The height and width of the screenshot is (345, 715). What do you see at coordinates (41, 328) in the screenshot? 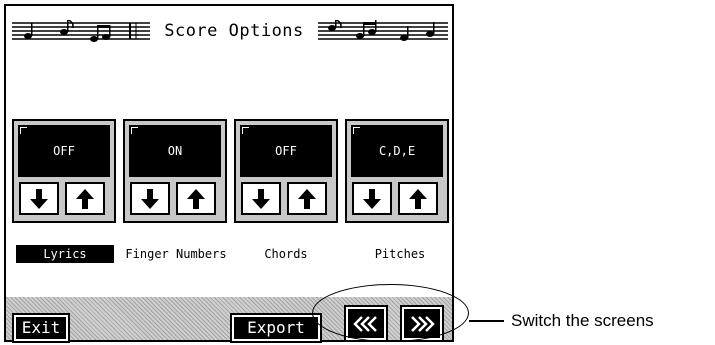
I see `exit-button: Exit` at bounding box center [41, 328].